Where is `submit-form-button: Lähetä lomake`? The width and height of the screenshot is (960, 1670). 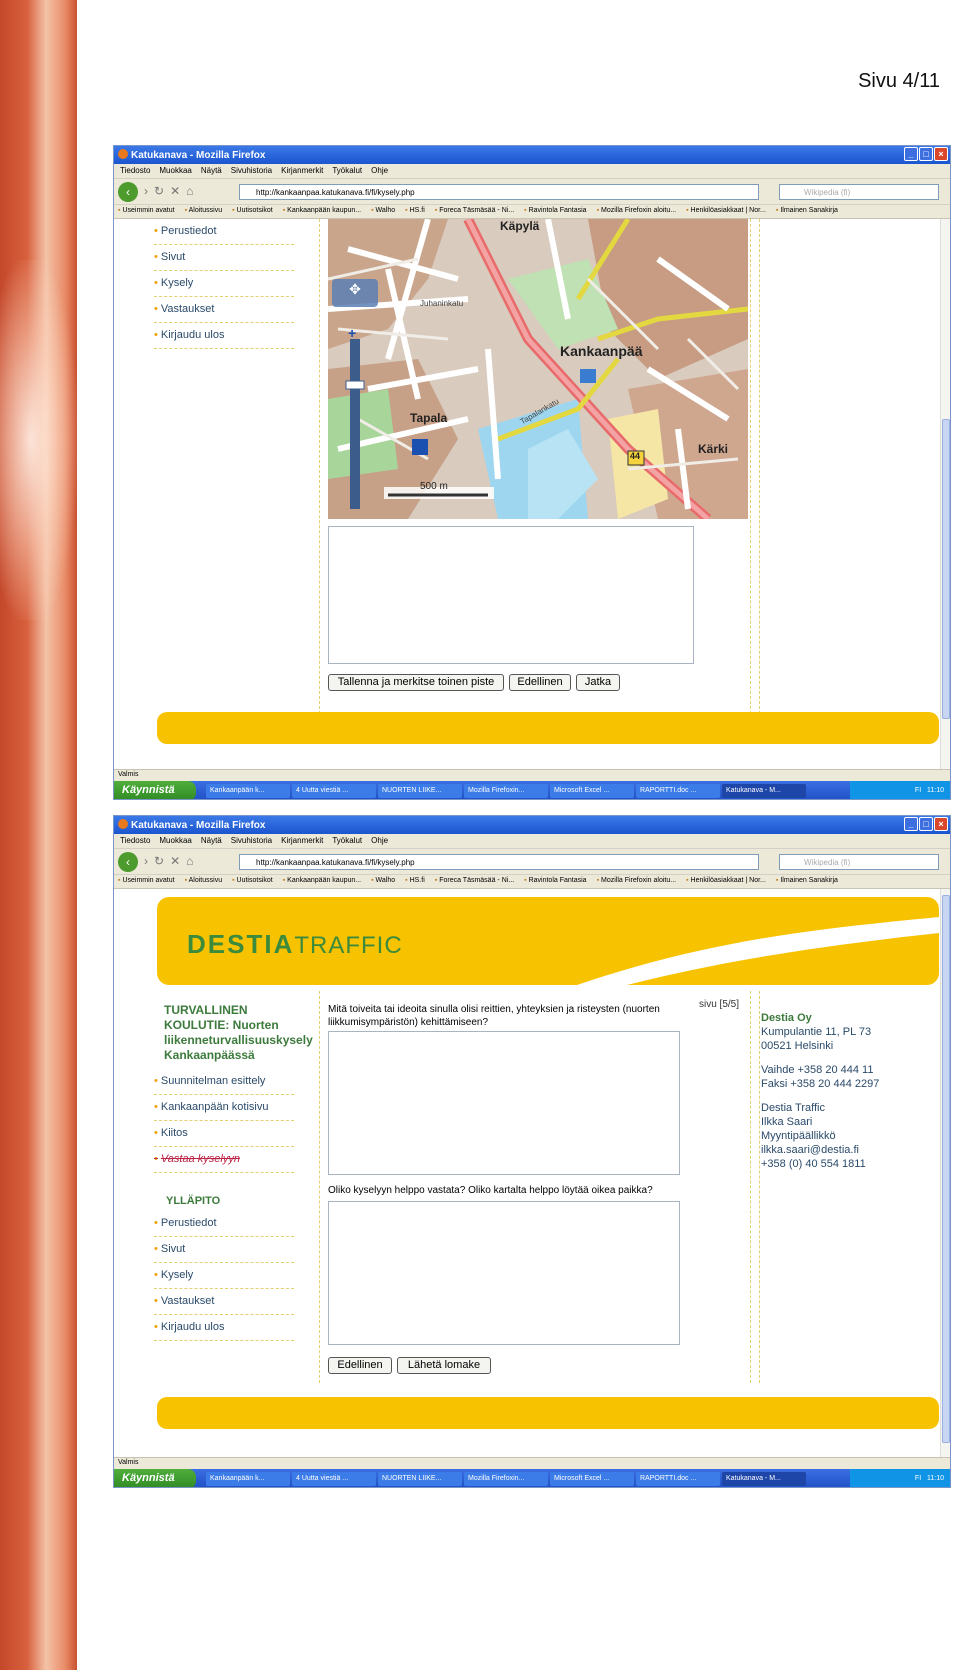 submit-form-button: Lähetä lomake is located at coordinates (444, 1365).